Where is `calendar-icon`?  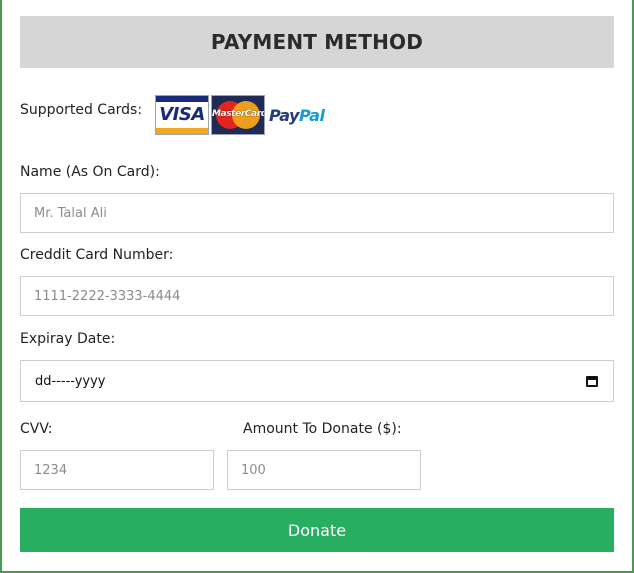 calendar-icon is located at coordinates (592, 381).